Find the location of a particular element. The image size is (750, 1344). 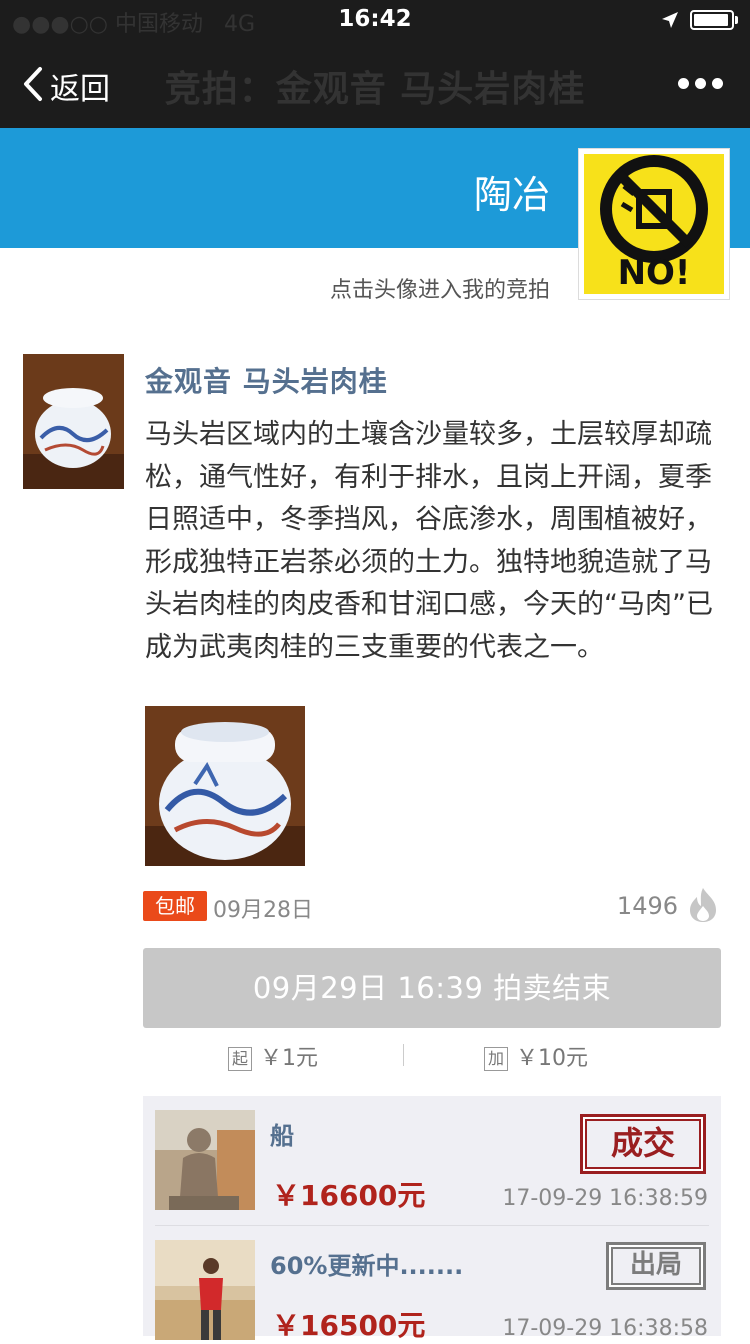

battery-icon is located at coordinates (712, 20).